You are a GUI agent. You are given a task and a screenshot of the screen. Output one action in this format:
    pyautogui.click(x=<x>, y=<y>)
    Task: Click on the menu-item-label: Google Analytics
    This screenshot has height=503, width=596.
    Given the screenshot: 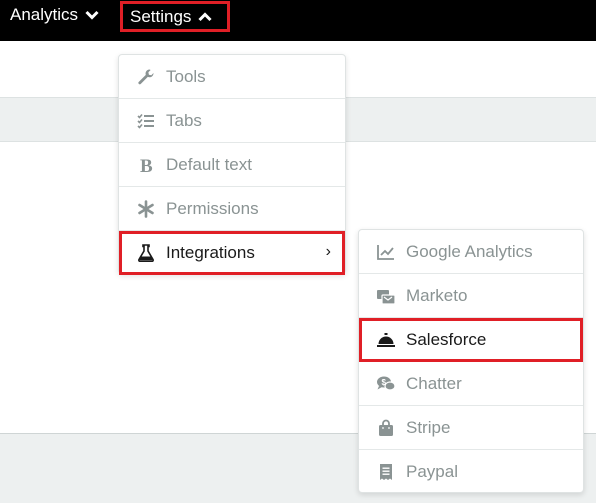 What is the action you would take?
    pyautogui.click(x=469, y=251)
    